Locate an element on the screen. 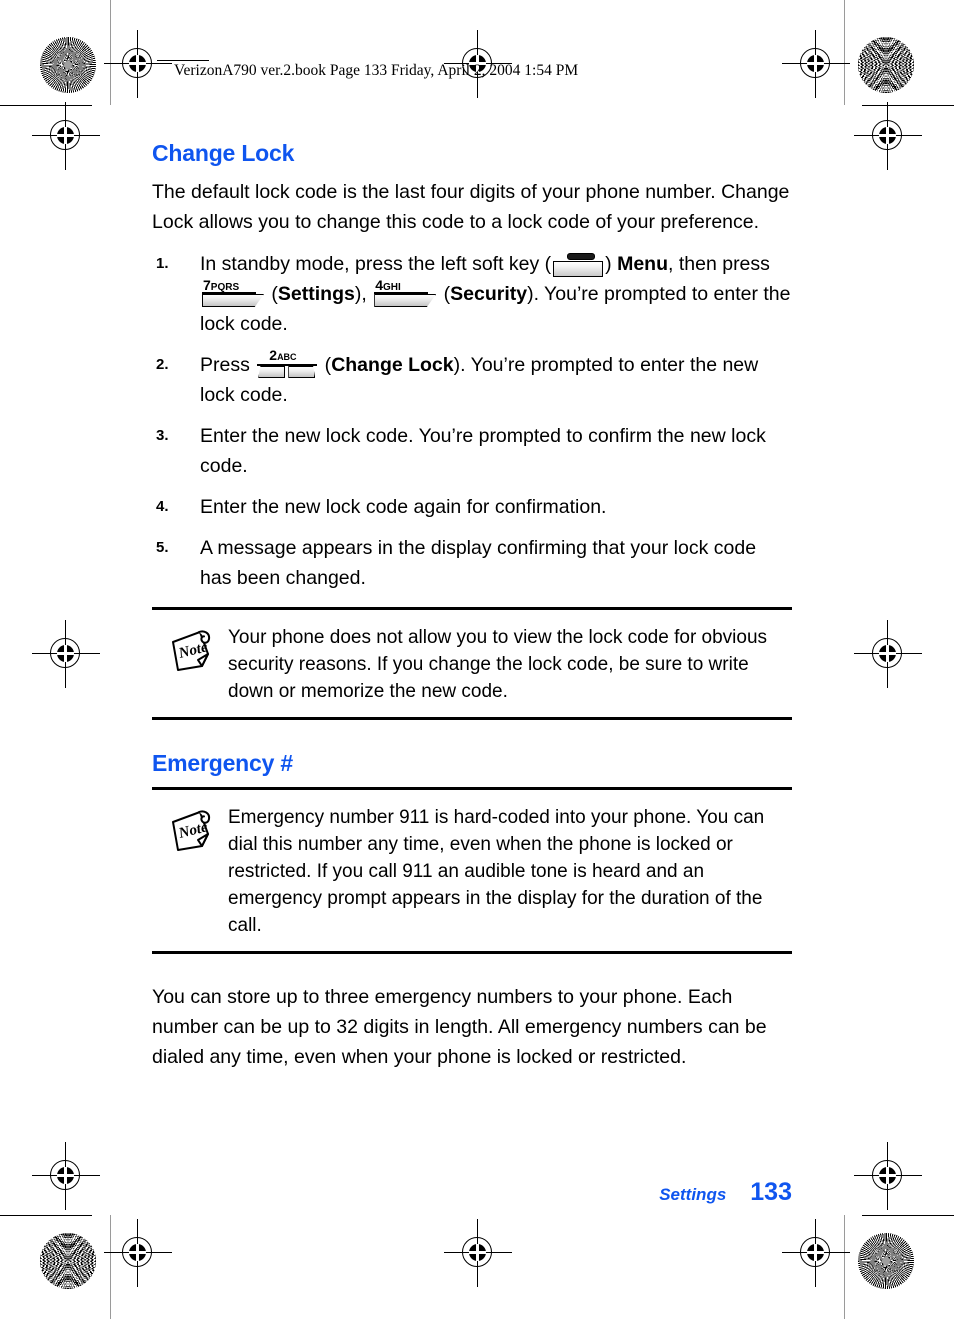 This screenshot has height=1319, width=954. key-2-abc-icon: 2ABC is located at coordinates (287, 364).